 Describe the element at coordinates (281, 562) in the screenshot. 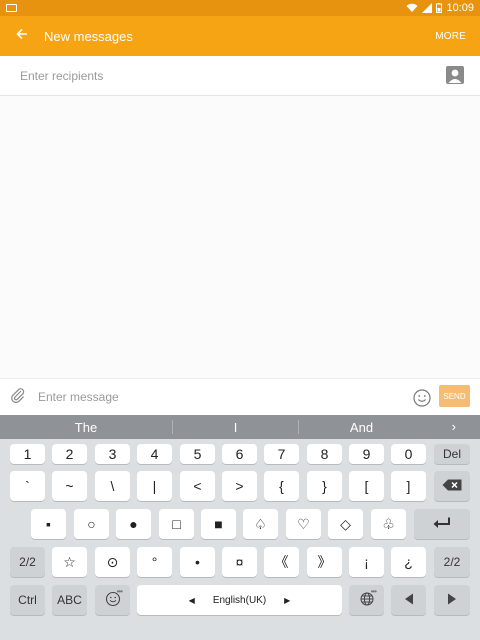

I see `key-left-double-angle: 《` at that location.